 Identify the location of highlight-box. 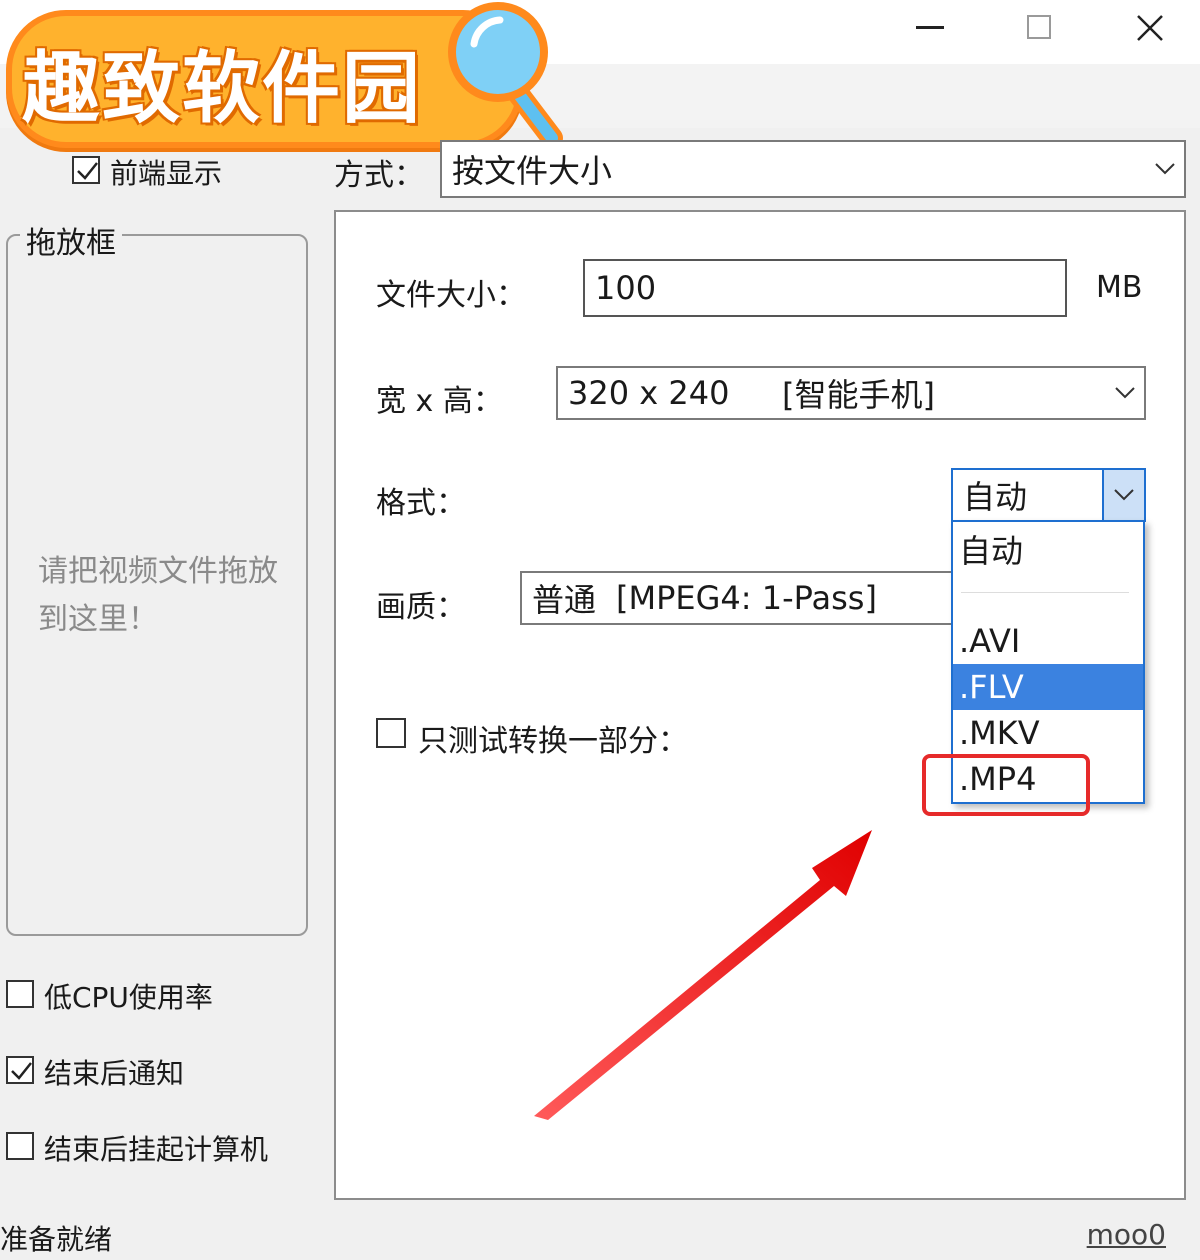
(1006, 785).